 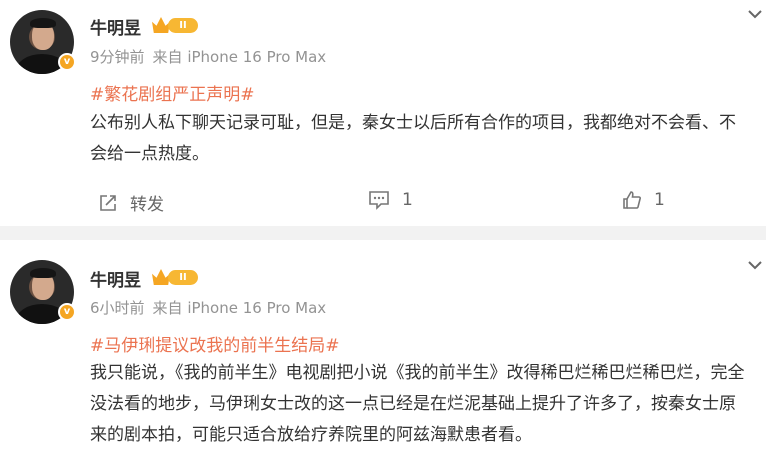 What do you see at coordinates (390, 200) in the screenshot?
I see `comment-button: 1` at bounding box center [390, 200].